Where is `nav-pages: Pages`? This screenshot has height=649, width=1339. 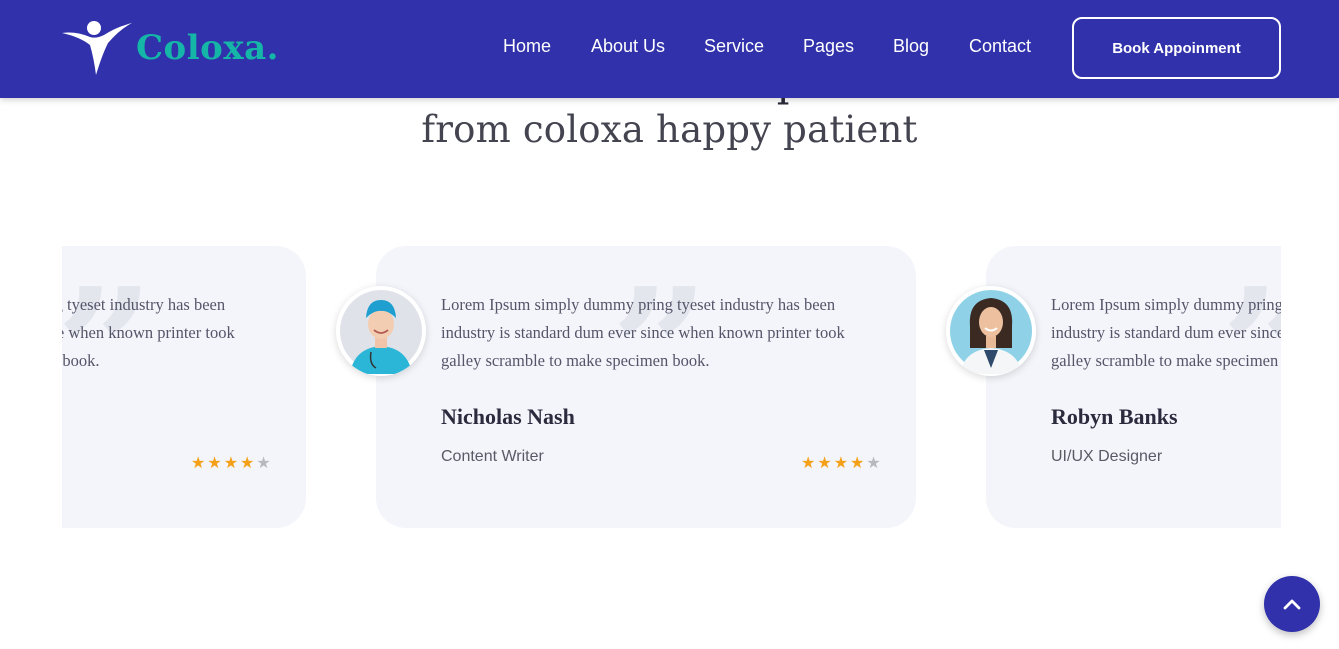
nav-pages: Pages is located at coordinates (828, 46).